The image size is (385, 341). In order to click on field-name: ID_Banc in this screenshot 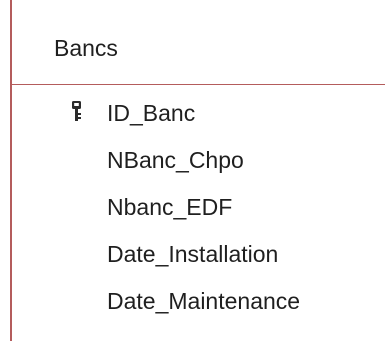, I will do `click(151, 113)`.